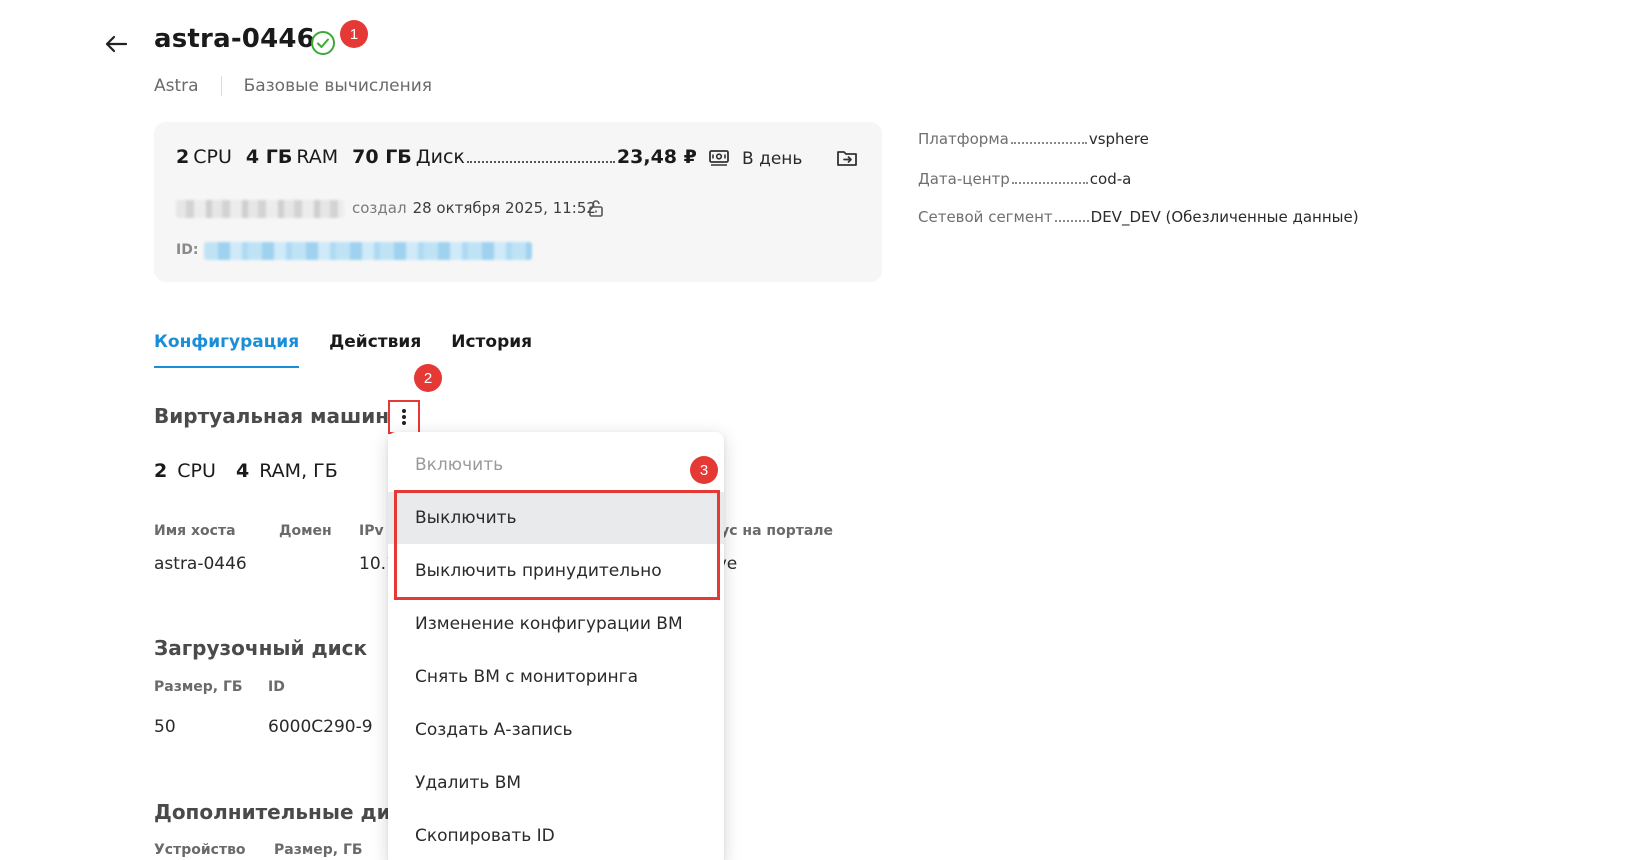 This screenshot has height=860, width=1632. I want to click on vm-actions-menu-button, so click(404, 417).